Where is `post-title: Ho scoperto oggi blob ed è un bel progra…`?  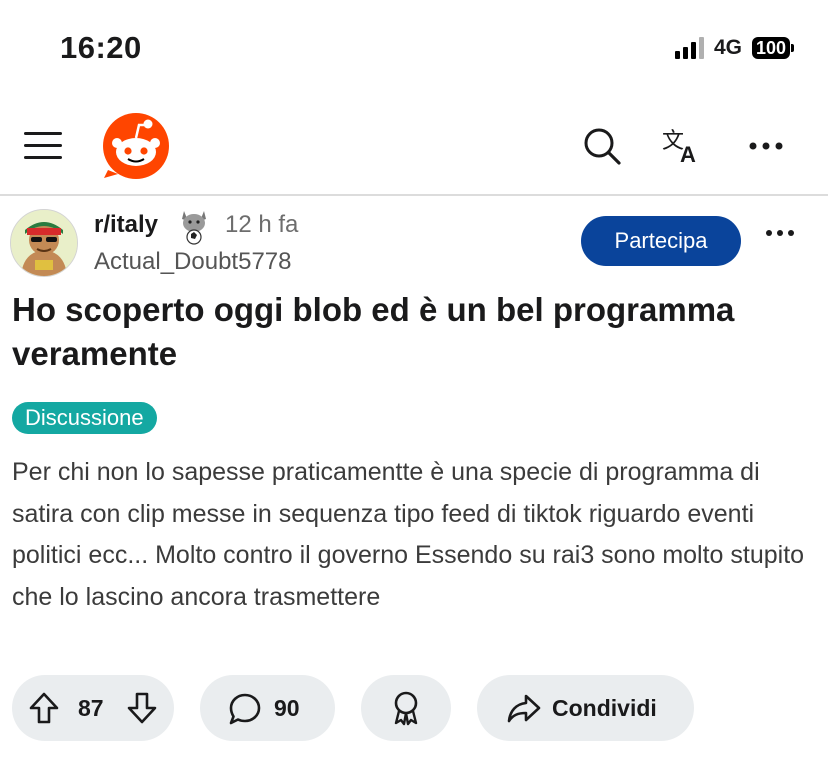
post-title: Ho scoperto oggi blob ed è un bel progra… is located at coordinates (412, 332).